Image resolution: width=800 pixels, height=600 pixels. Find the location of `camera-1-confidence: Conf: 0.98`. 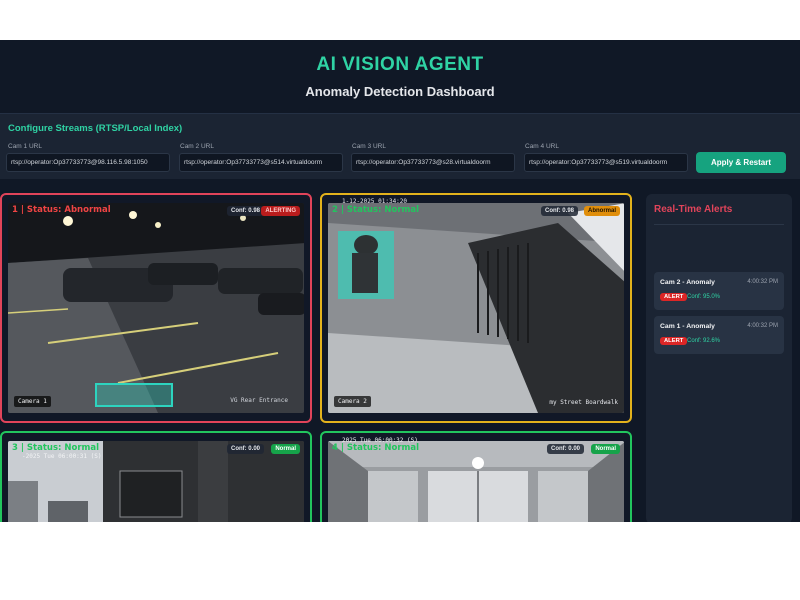

camera-1-confidence: Conf: 0.98 is located at coordinates (245, 211).